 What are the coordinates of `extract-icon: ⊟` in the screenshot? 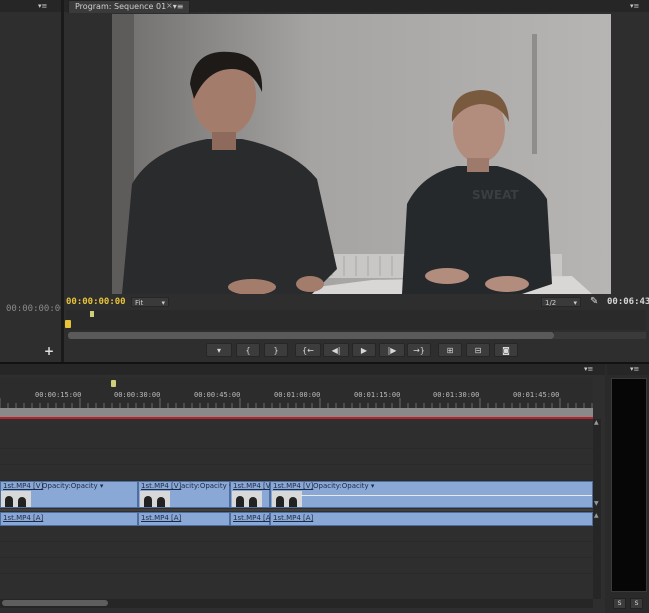 It's located at (478, 350).